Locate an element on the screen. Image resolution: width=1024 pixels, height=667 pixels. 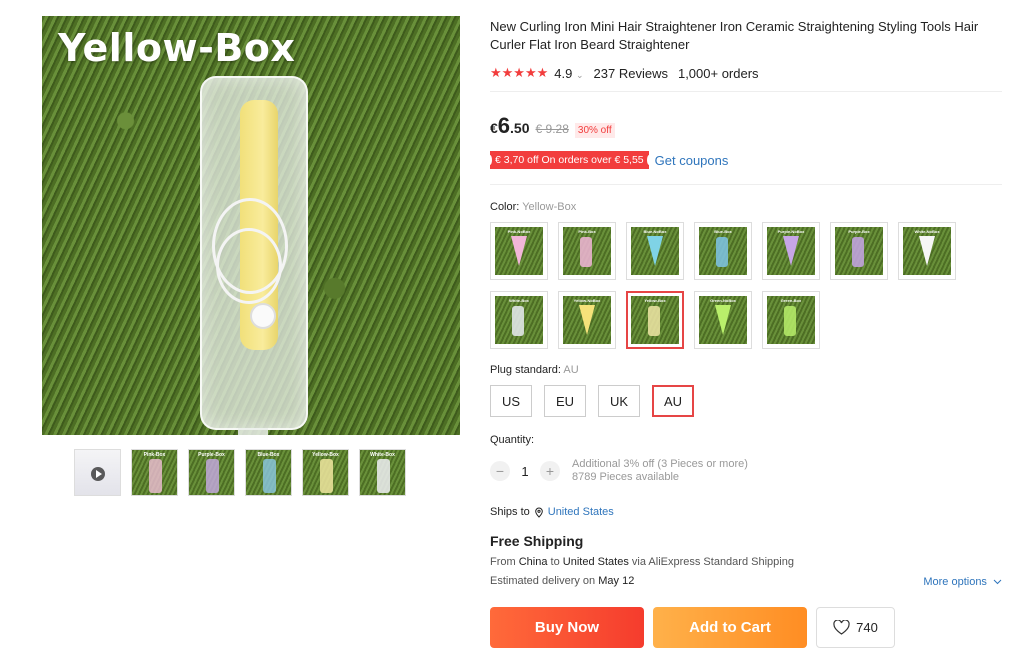
color-swatch-label: Purple-NoBox is located at coordinates (791, 231).